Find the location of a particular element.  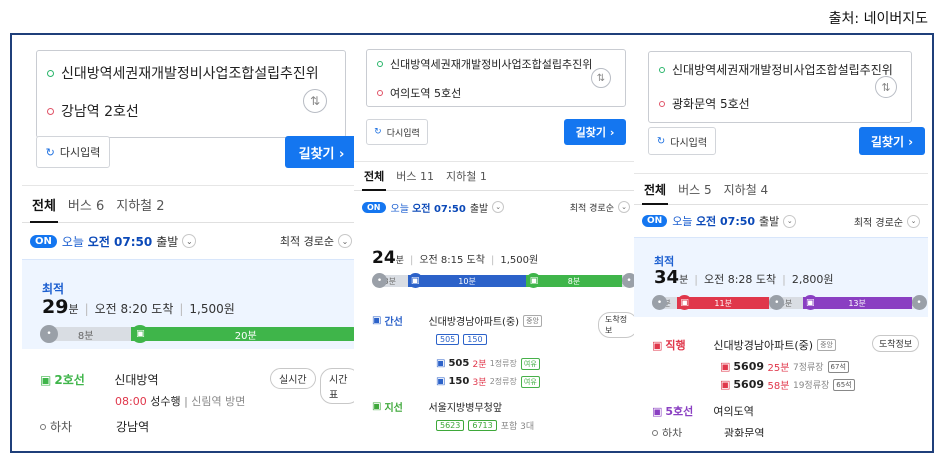

best-label: 최적 is located at coordinates (53, 289).